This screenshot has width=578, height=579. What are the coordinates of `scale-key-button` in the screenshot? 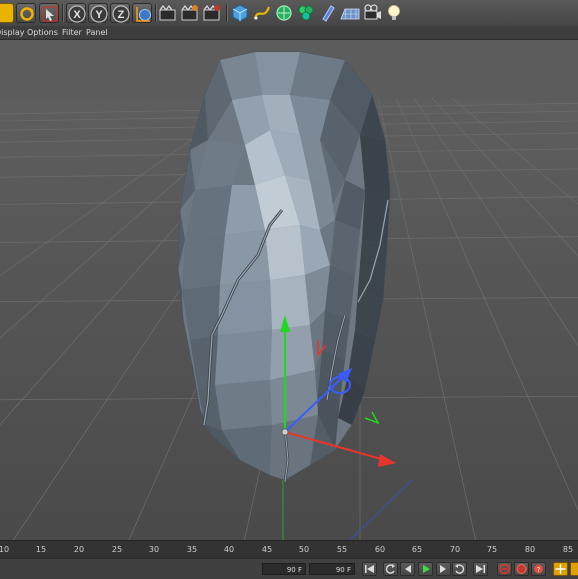 It's located at (574, 569).